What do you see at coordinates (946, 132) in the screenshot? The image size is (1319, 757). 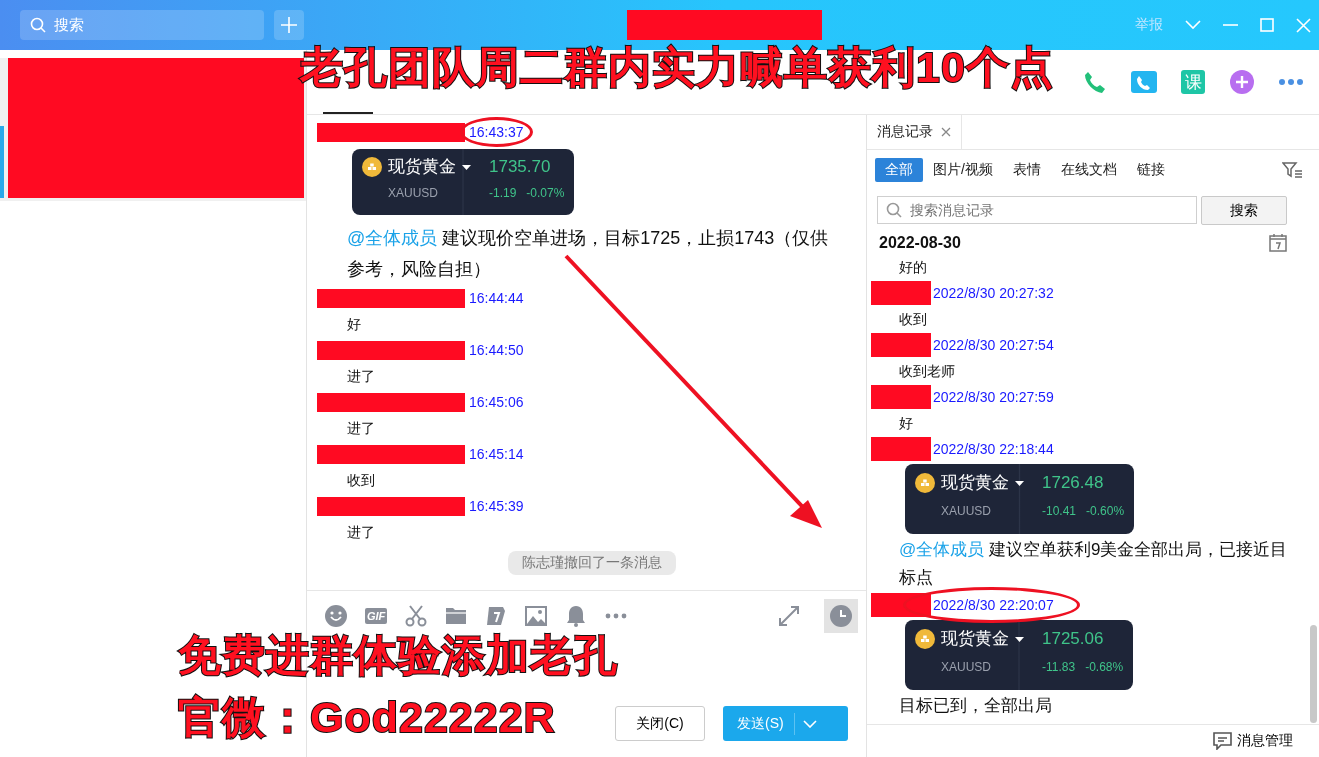 I see `close-icon` at bounding box center [946, 132].